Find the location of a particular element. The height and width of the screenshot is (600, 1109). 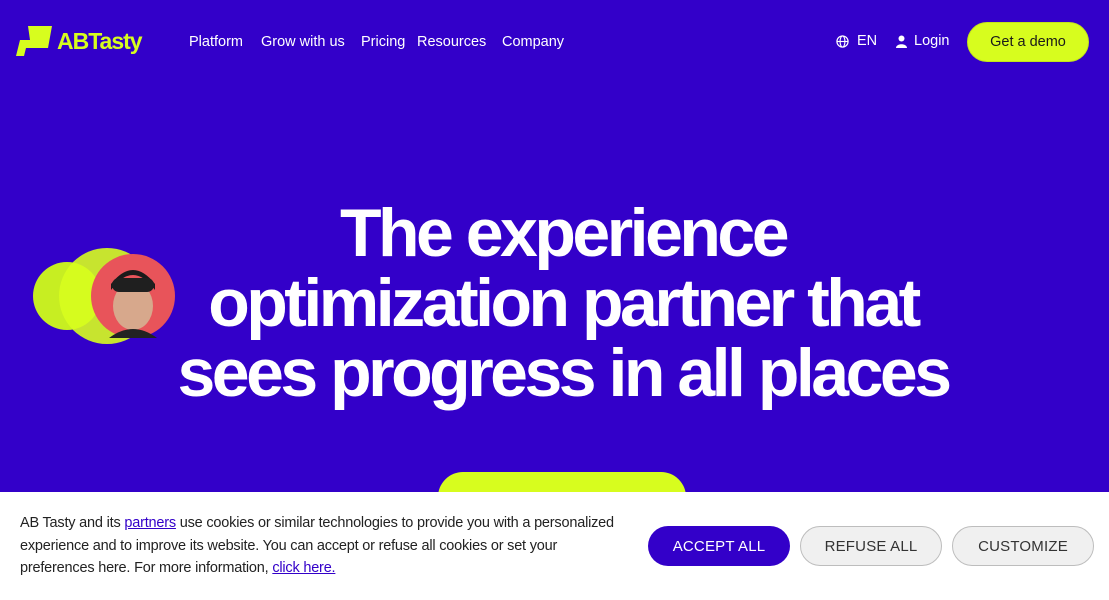

user-icon is located at coordinates (901, 41).